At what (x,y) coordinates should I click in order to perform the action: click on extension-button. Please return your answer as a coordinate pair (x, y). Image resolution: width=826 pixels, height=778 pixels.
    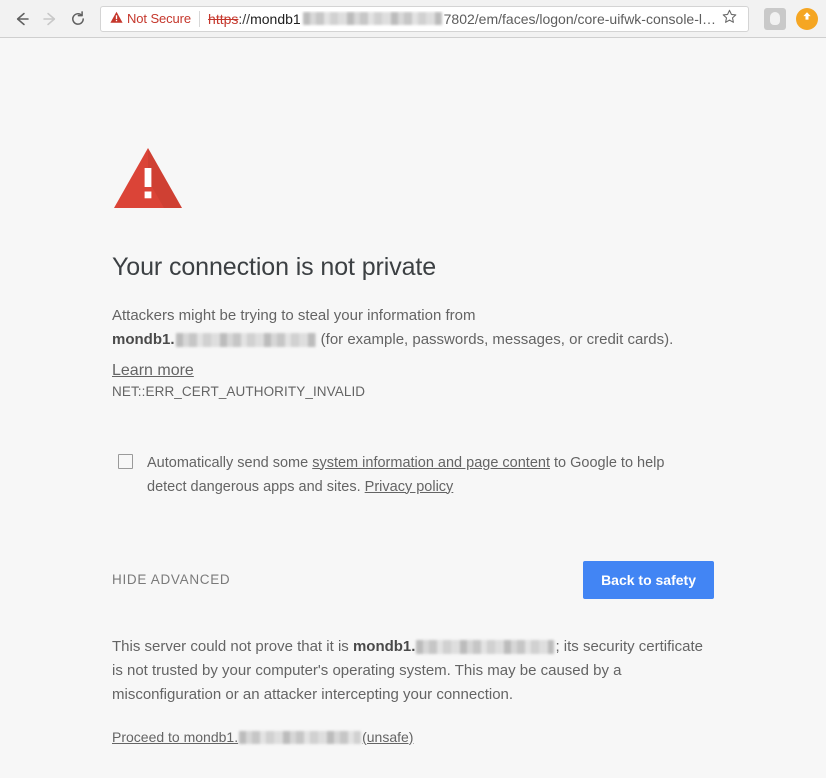
    Looking at the image, I should click on (775, 18).